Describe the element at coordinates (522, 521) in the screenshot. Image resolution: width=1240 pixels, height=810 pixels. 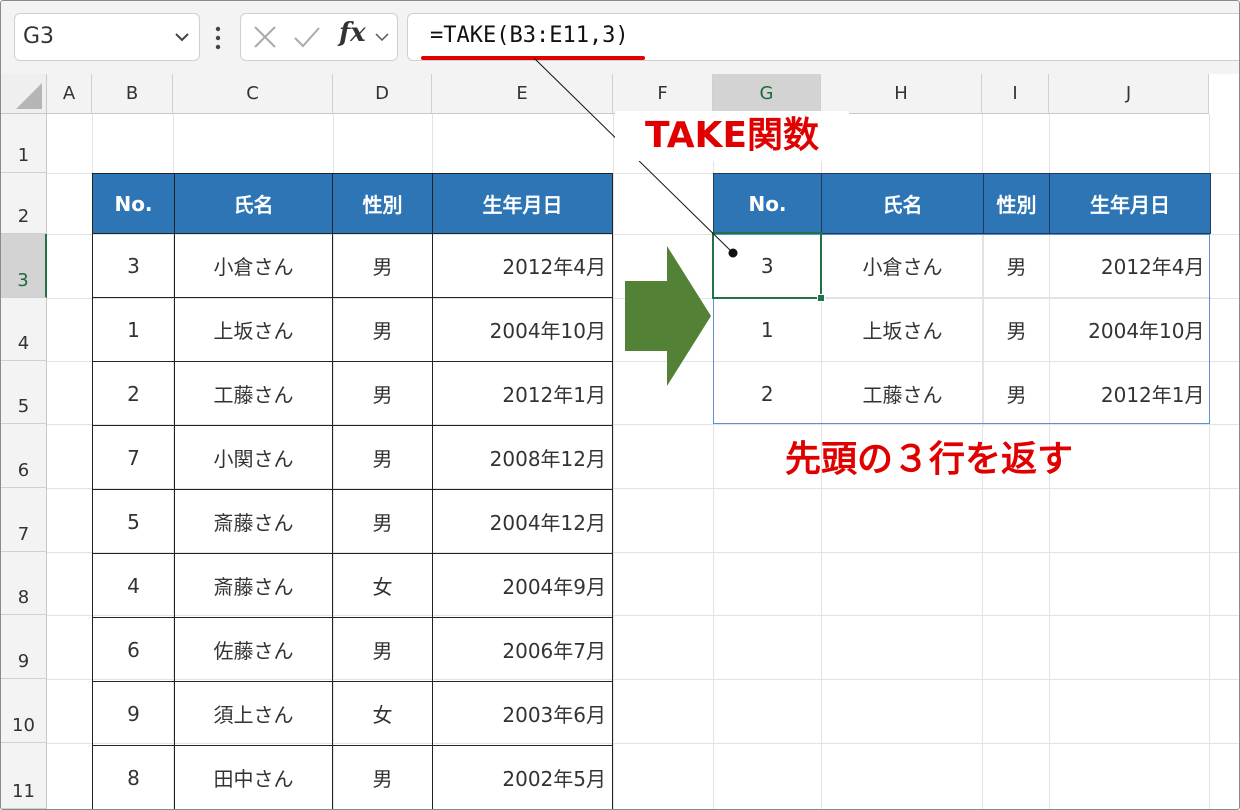
I see `source-cell: 2004年12月` at that location.